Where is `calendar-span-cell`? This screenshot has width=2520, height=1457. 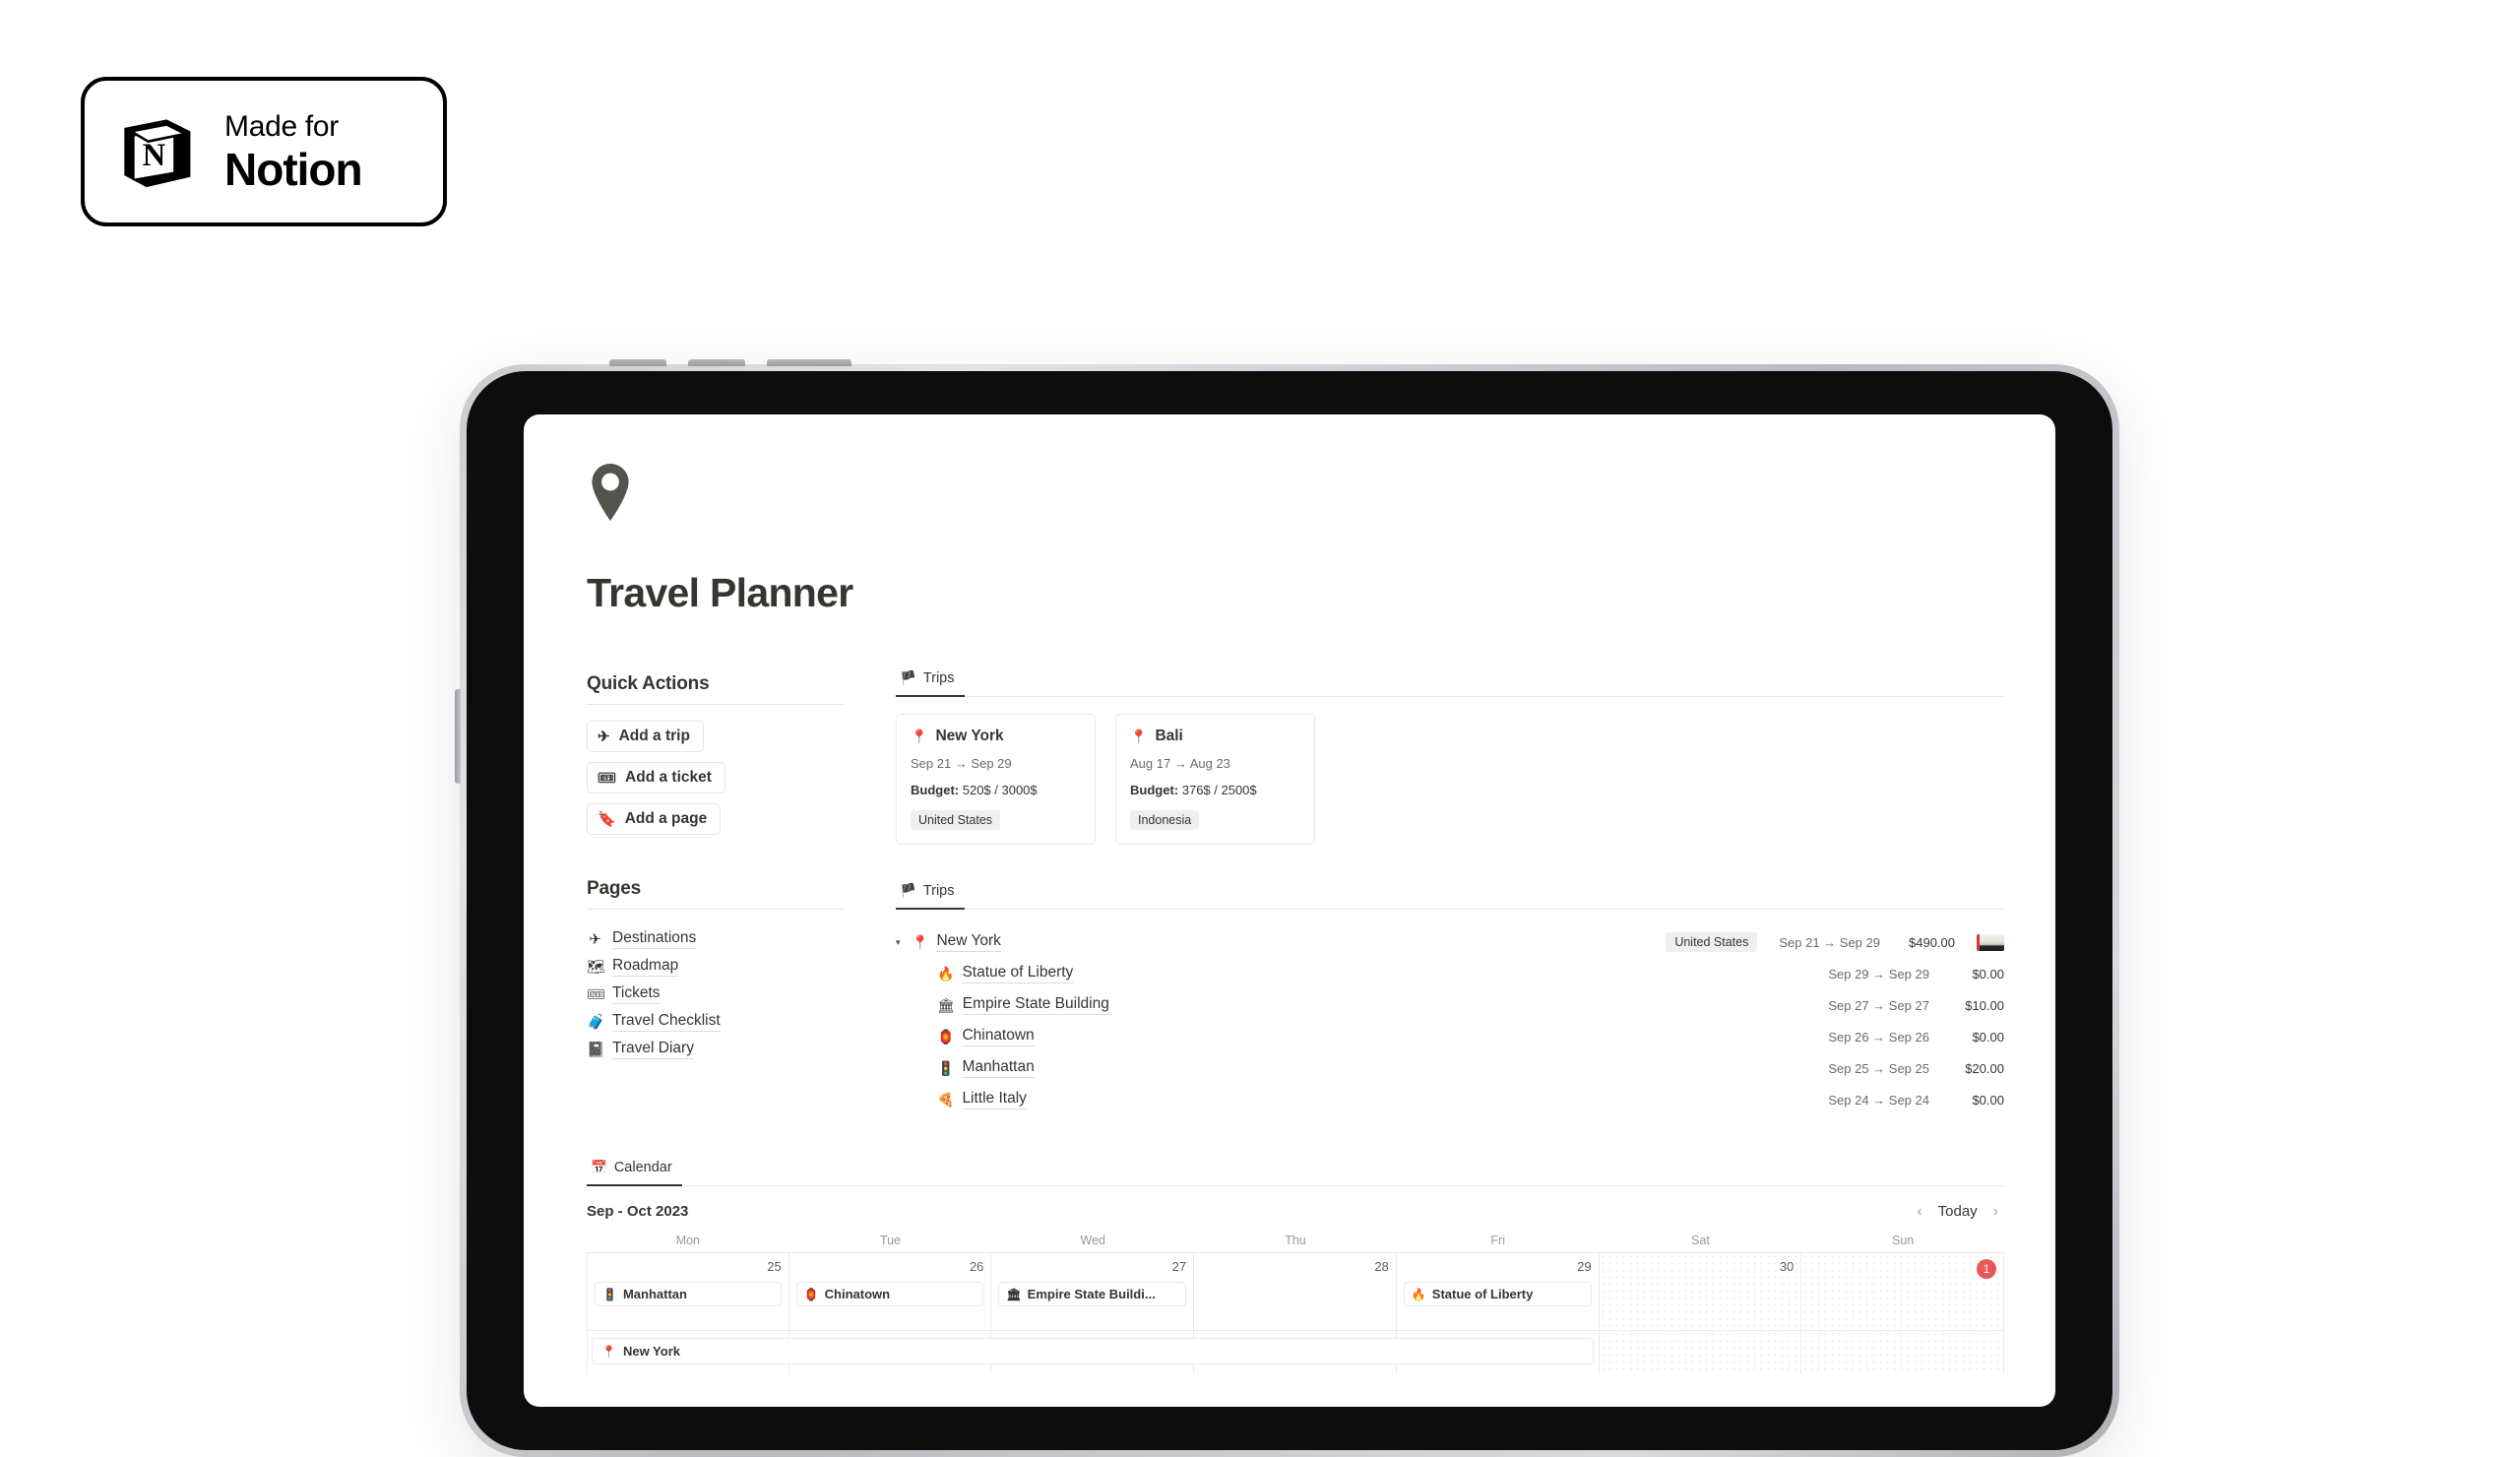 calendar-span-cell is located at coordinates (1700, 1352).